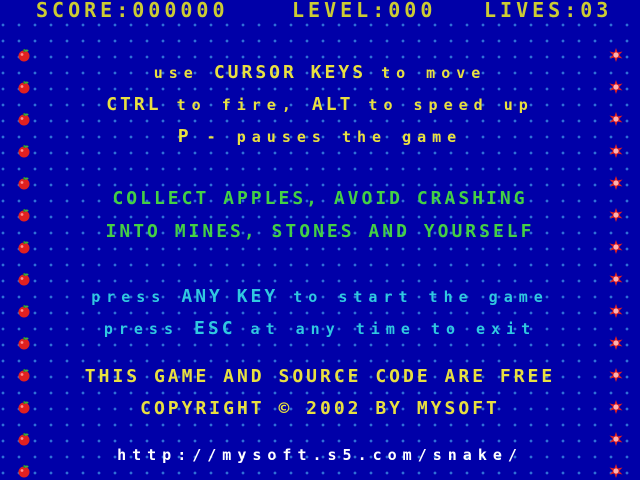 This screenshot has width=640, height=480. What do you see at coordinates (320, 408) in the screenshot?
I see `copyright-notice: COPYRIGHT © 2002 BY MYSOFT` at bounding box center [320, 408].